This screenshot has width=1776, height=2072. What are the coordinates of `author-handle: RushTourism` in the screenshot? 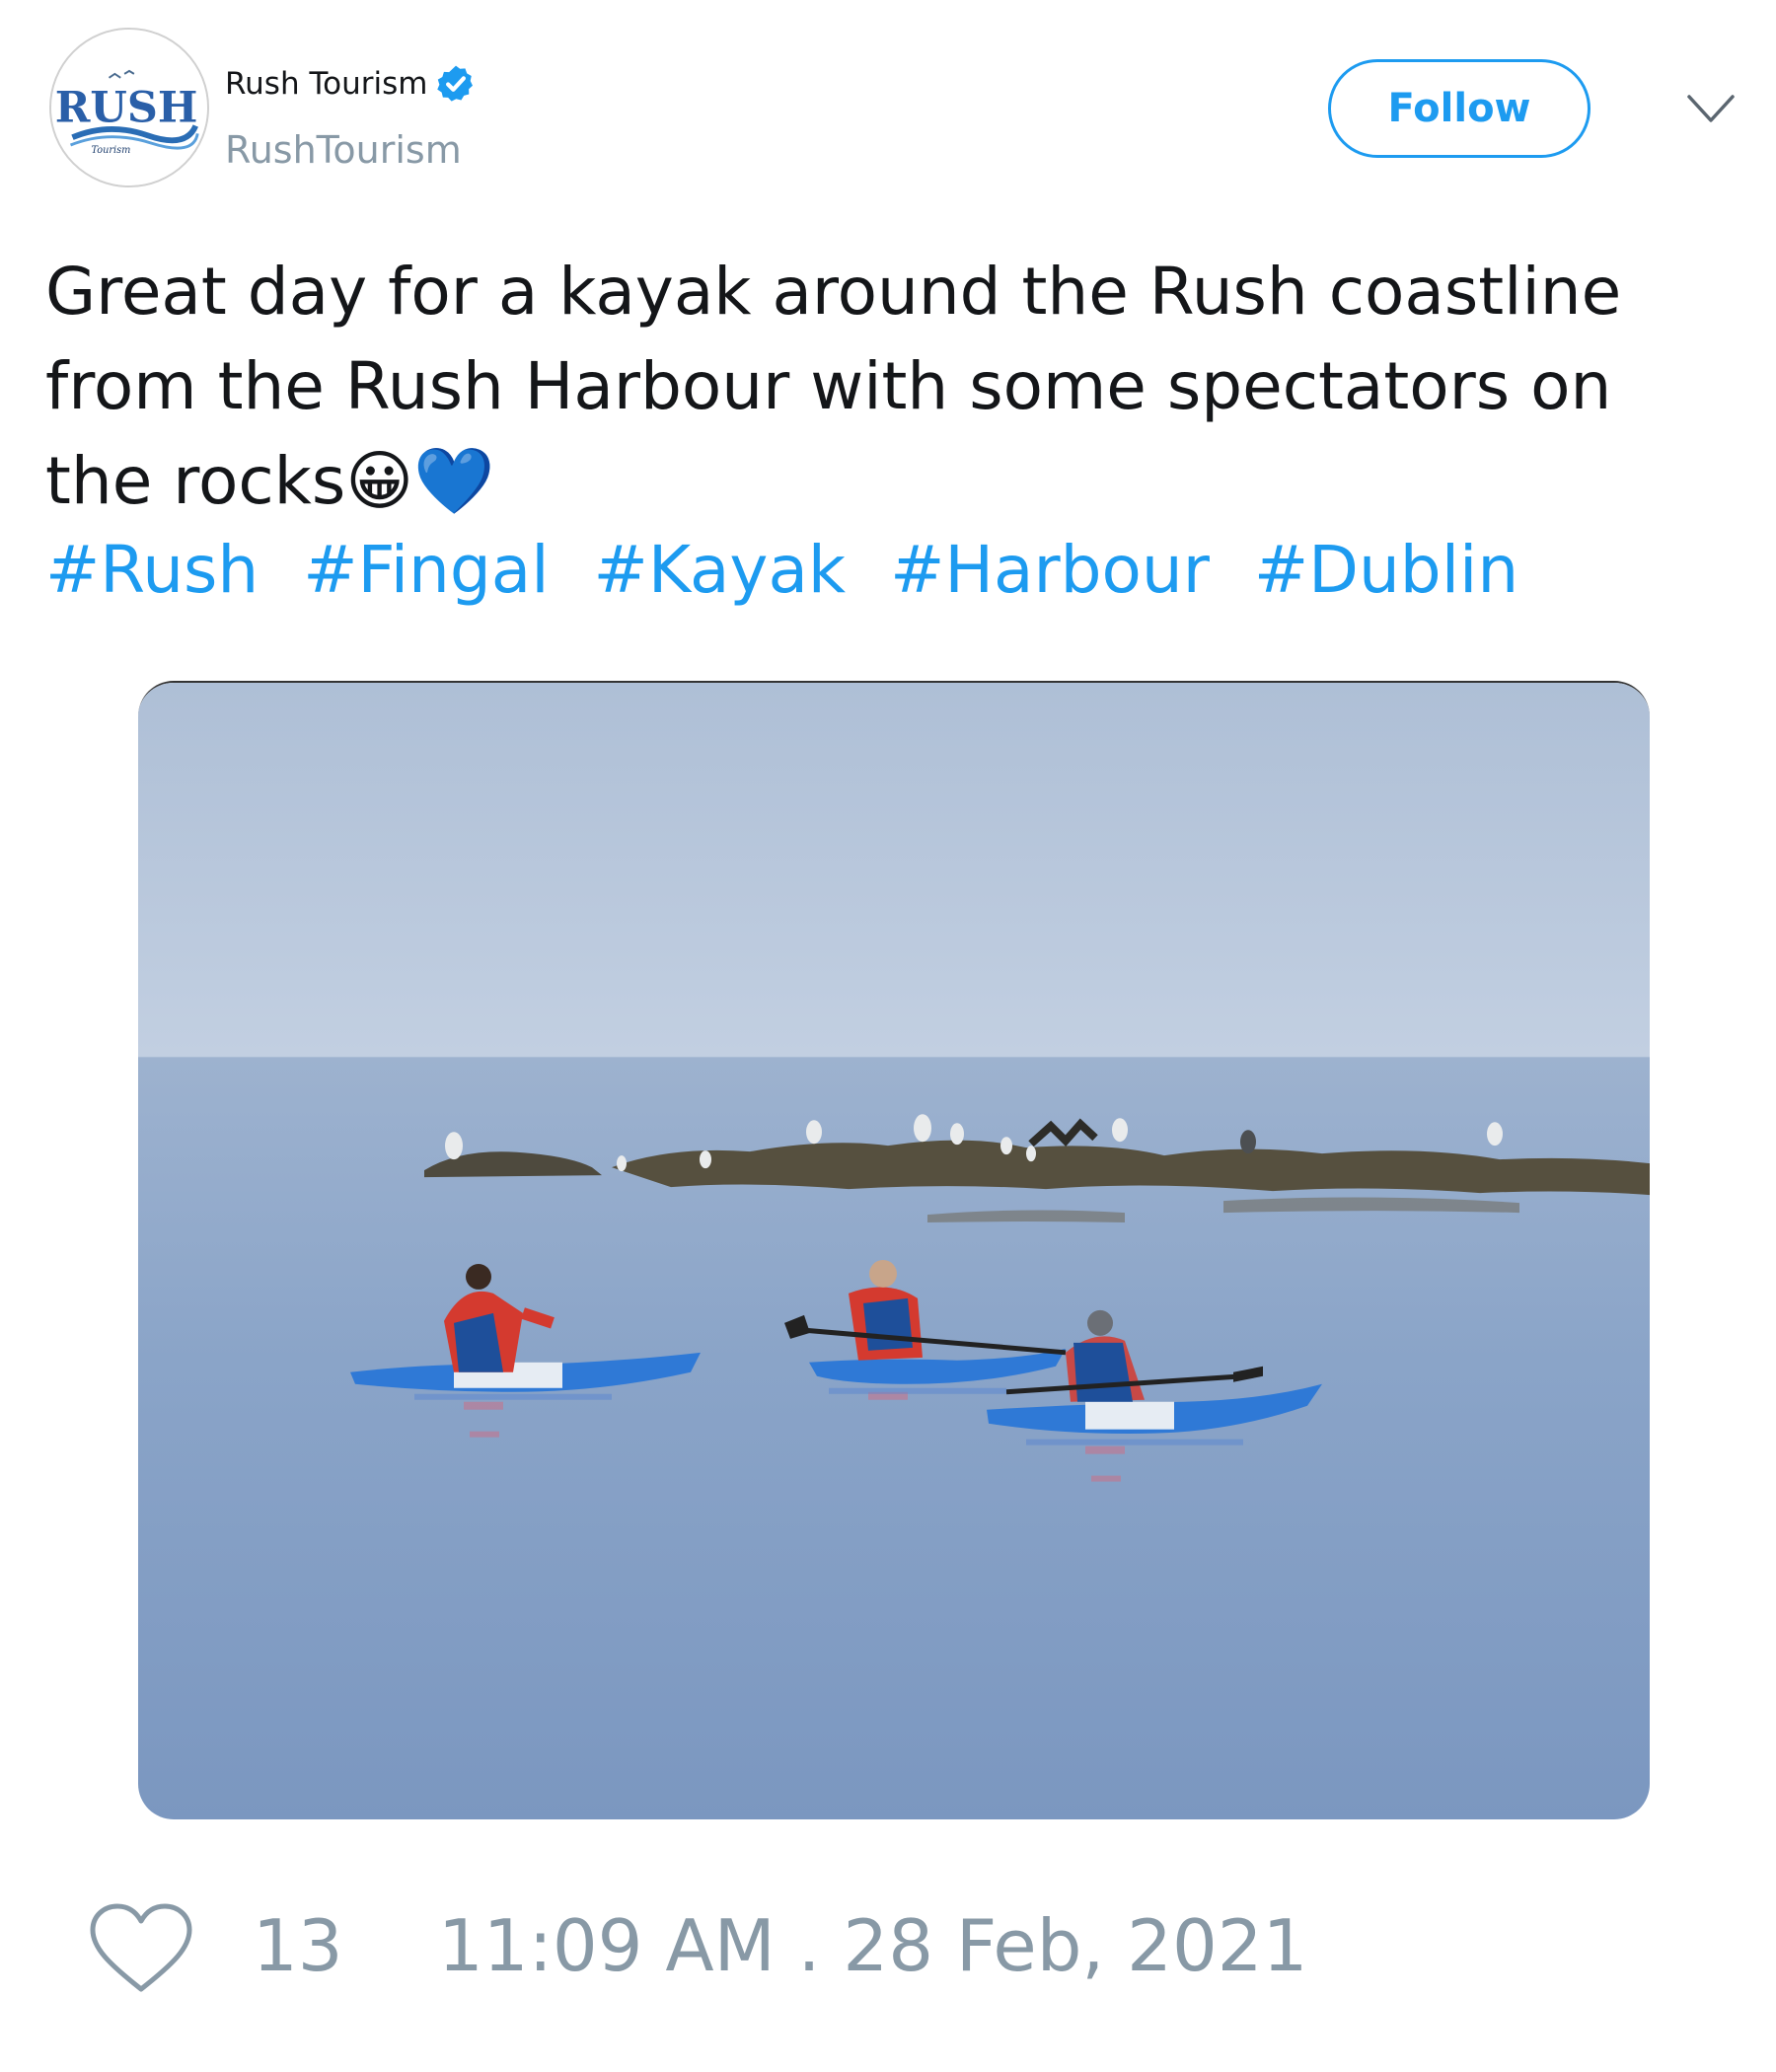 It's located at (344, 150).